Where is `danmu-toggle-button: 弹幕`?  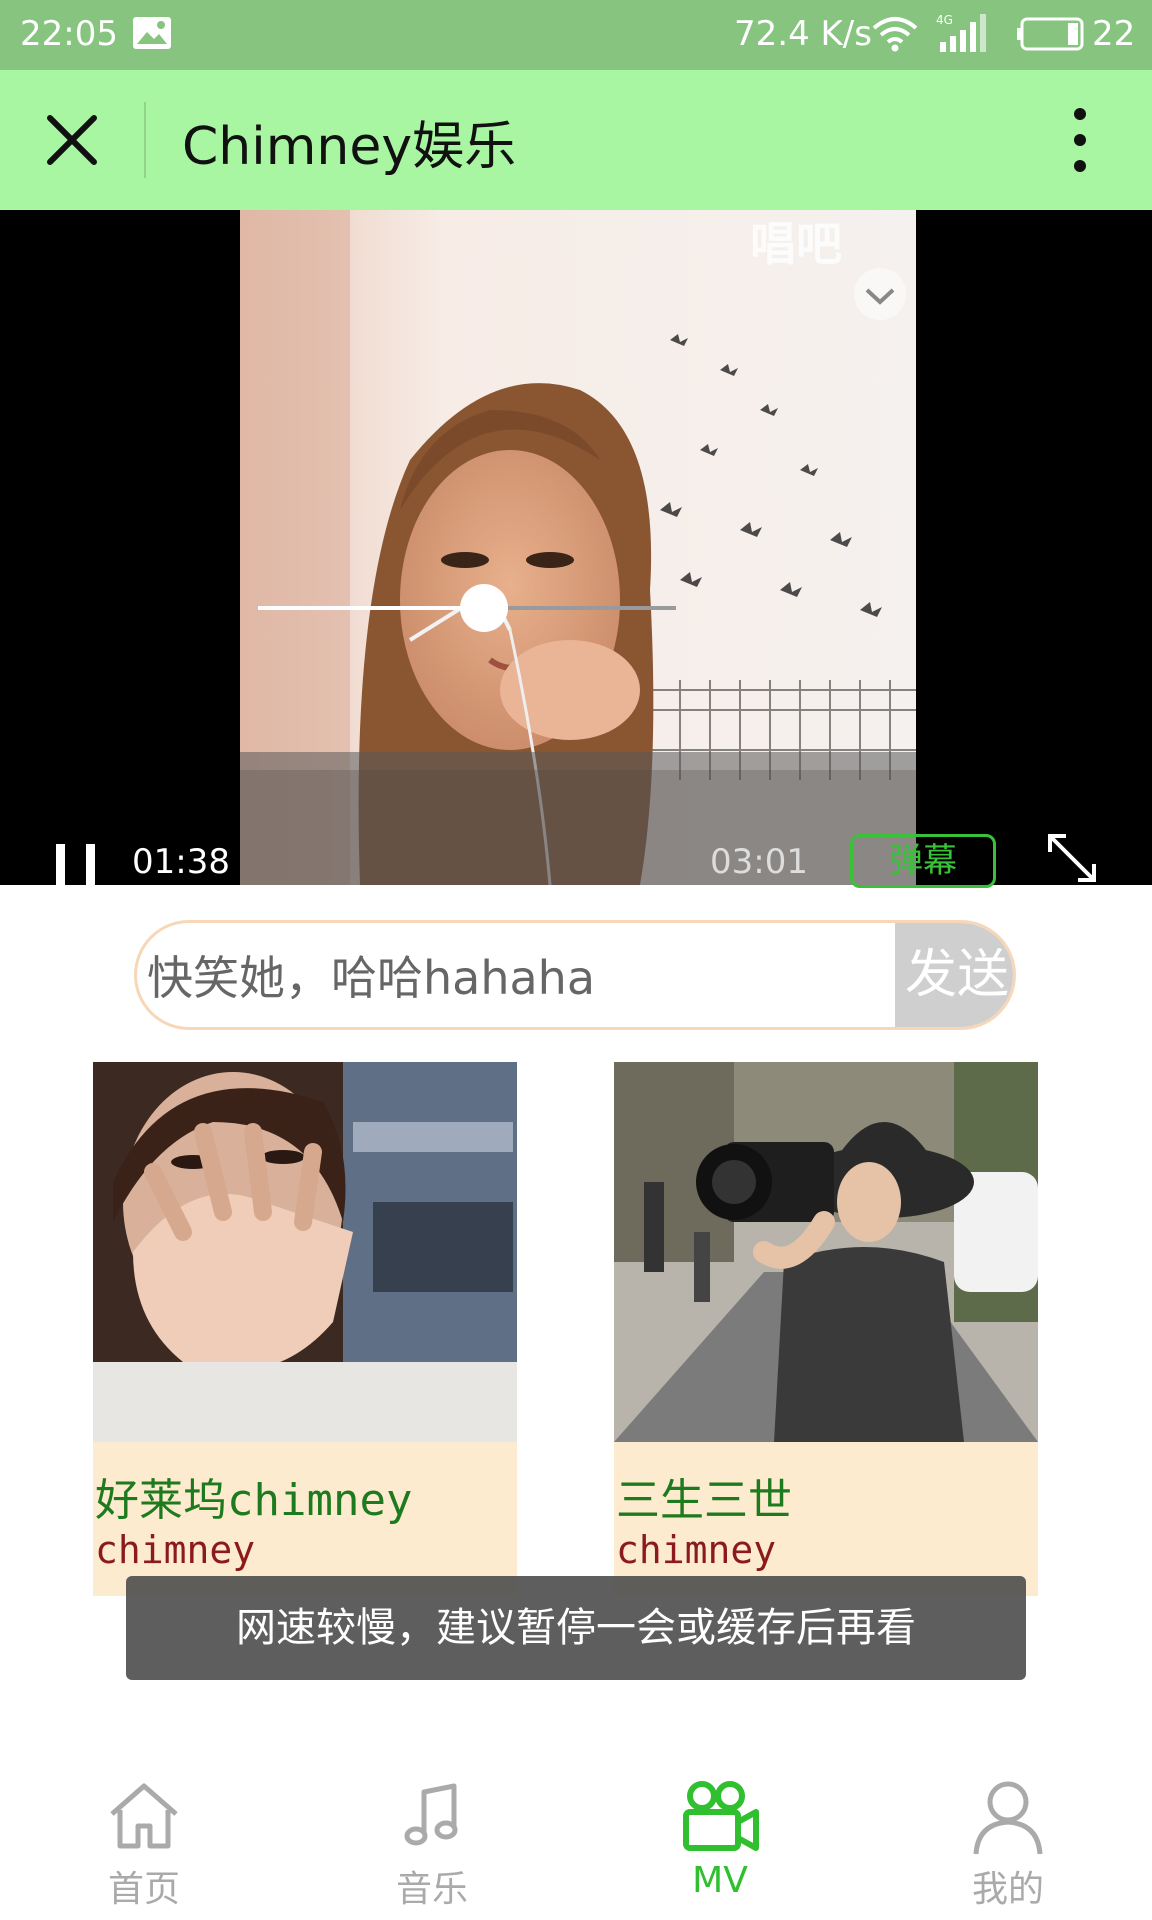
danmu-toggle-button: 弹幕 is located at coordinates (923, 861).